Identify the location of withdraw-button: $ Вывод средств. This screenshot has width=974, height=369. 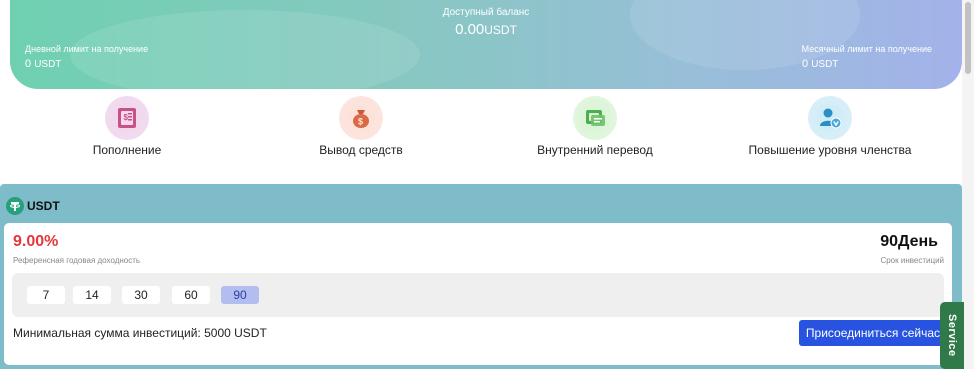
(361, 126).